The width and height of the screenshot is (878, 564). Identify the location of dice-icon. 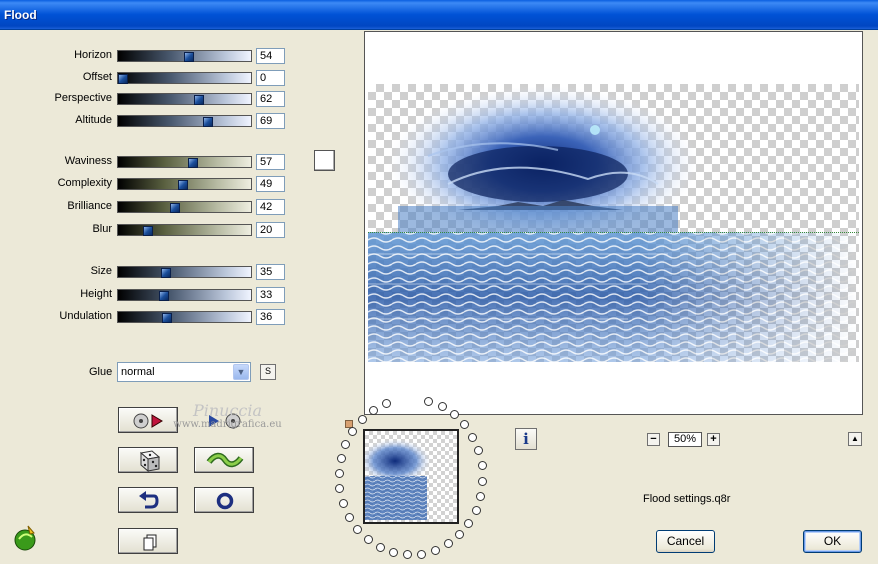
(150, 461).